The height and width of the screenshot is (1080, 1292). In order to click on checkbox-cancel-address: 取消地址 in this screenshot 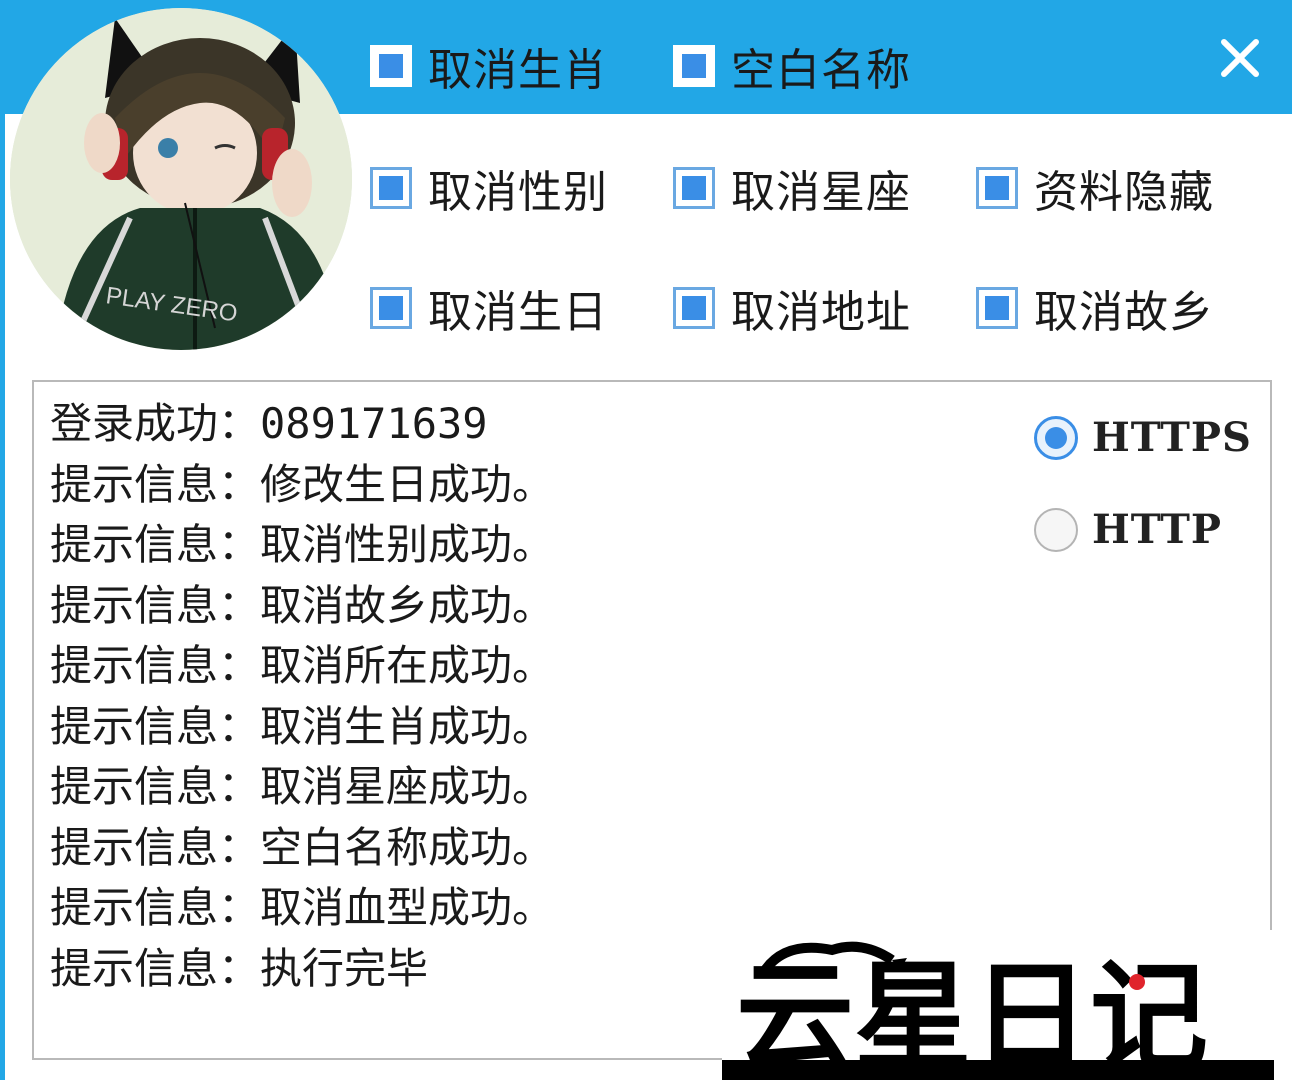, I will do `click(792, 308)`.